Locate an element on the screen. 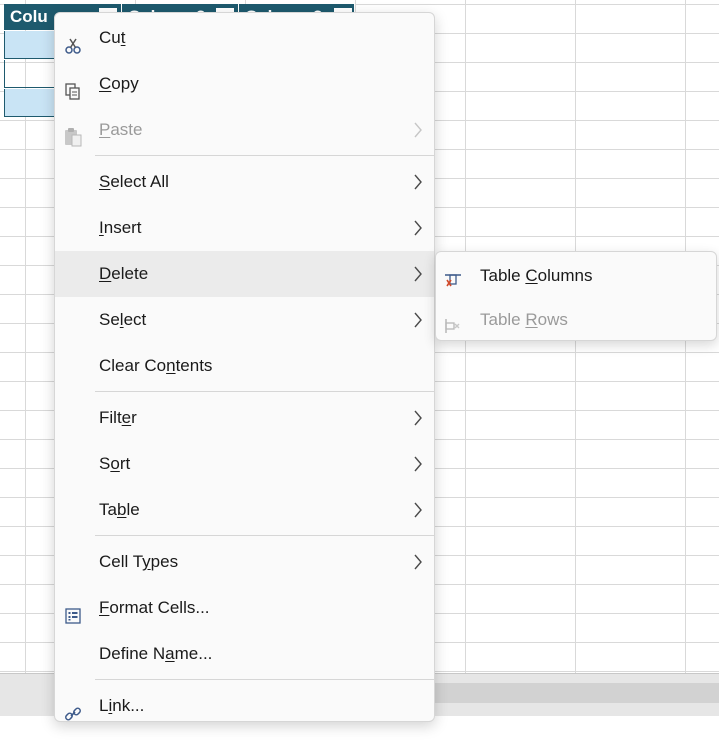  delete-table-columns-icon is located at coordinates (452, 276).